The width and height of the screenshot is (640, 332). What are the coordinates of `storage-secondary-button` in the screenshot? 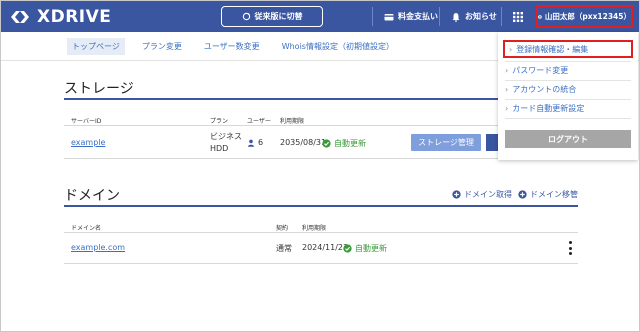 It's located at (492, 142).